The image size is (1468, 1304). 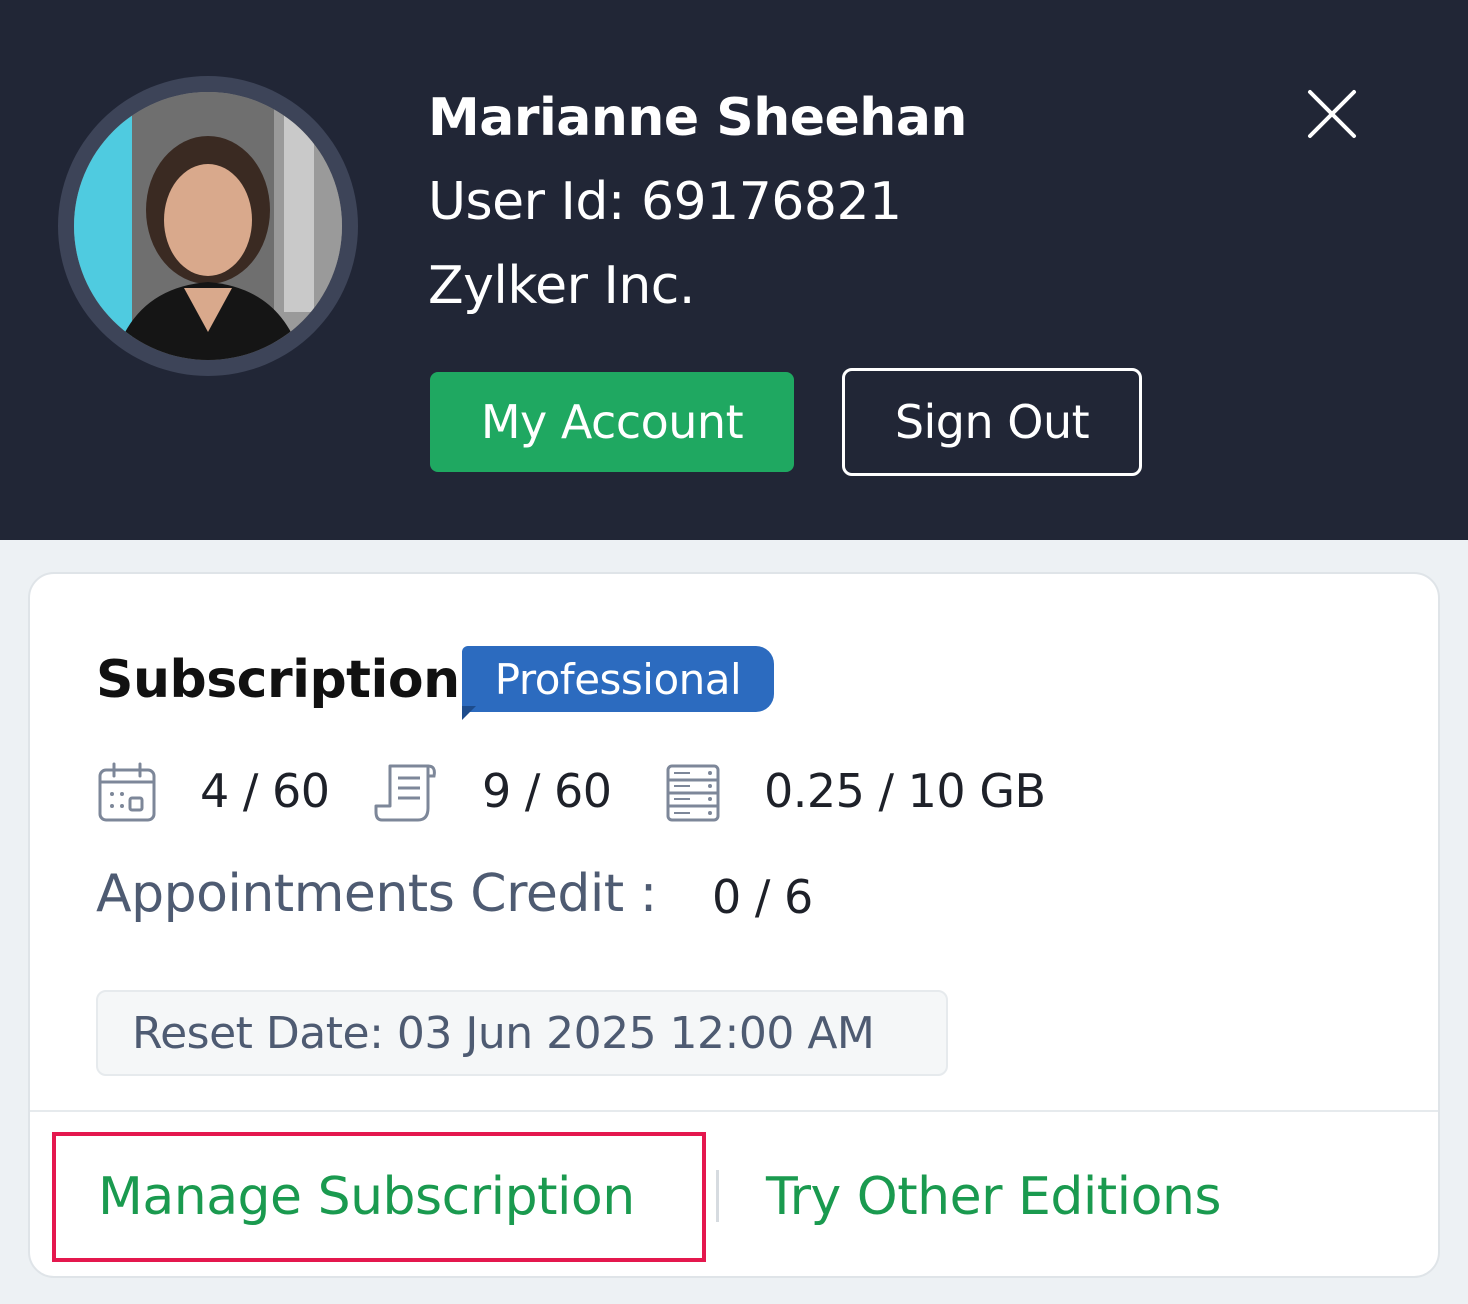 What do you see at coordinates (697, 118) in the screenshot?
I see `user-name: Marianne Sheehan` at bounding box center [697, 118].